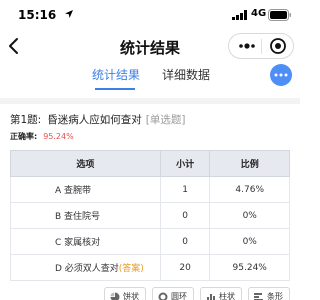 The width and height of the screenshot is (320, 300). I want to click on ratio-cell: 95.24%, so click(249, 267).